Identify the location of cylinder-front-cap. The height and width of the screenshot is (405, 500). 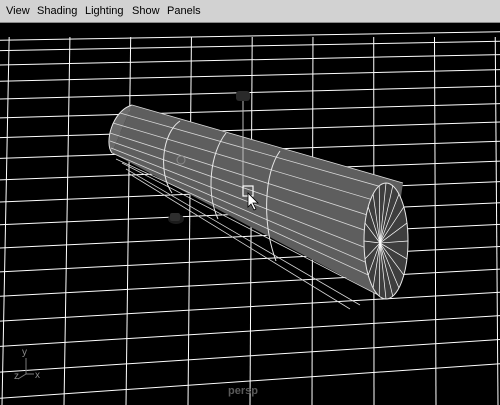
(386, 241).